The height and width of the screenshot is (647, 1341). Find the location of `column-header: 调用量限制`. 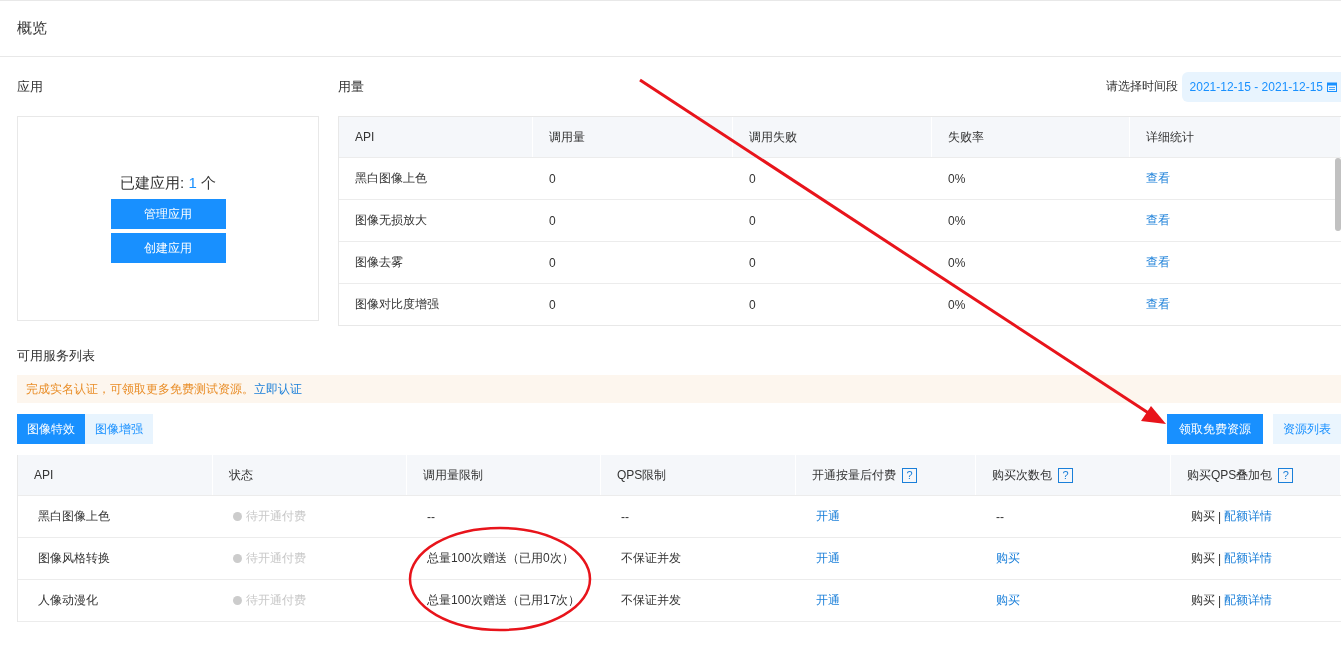

column-header: 调用量限制 is located at coordinates (453, 475).